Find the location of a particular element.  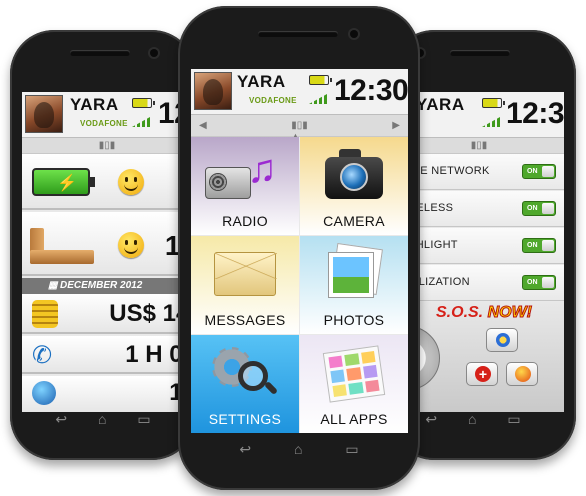

alarm-button is located at coordinates (522, 374).